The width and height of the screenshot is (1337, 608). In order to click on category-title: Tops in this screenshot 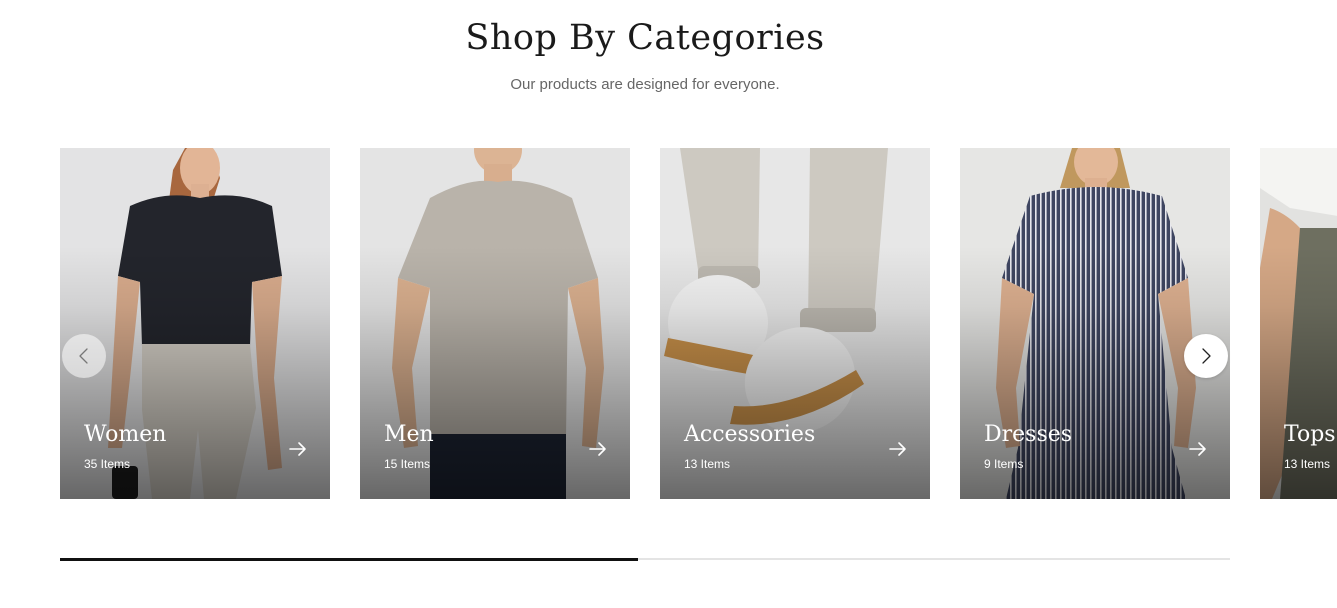, I will do `click(1310, 434)`.